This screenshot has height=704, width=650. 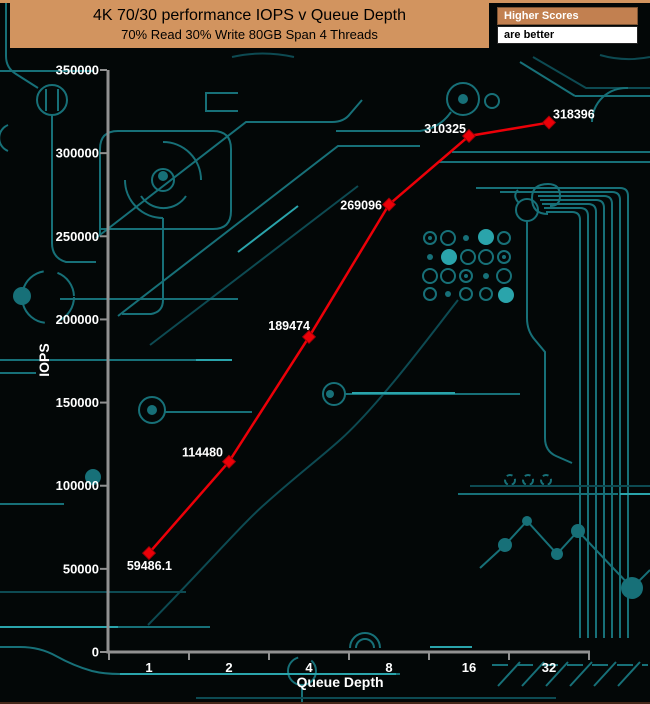 I want to click on scores-note-header: Higher Scores, so click(x=567, y=16).